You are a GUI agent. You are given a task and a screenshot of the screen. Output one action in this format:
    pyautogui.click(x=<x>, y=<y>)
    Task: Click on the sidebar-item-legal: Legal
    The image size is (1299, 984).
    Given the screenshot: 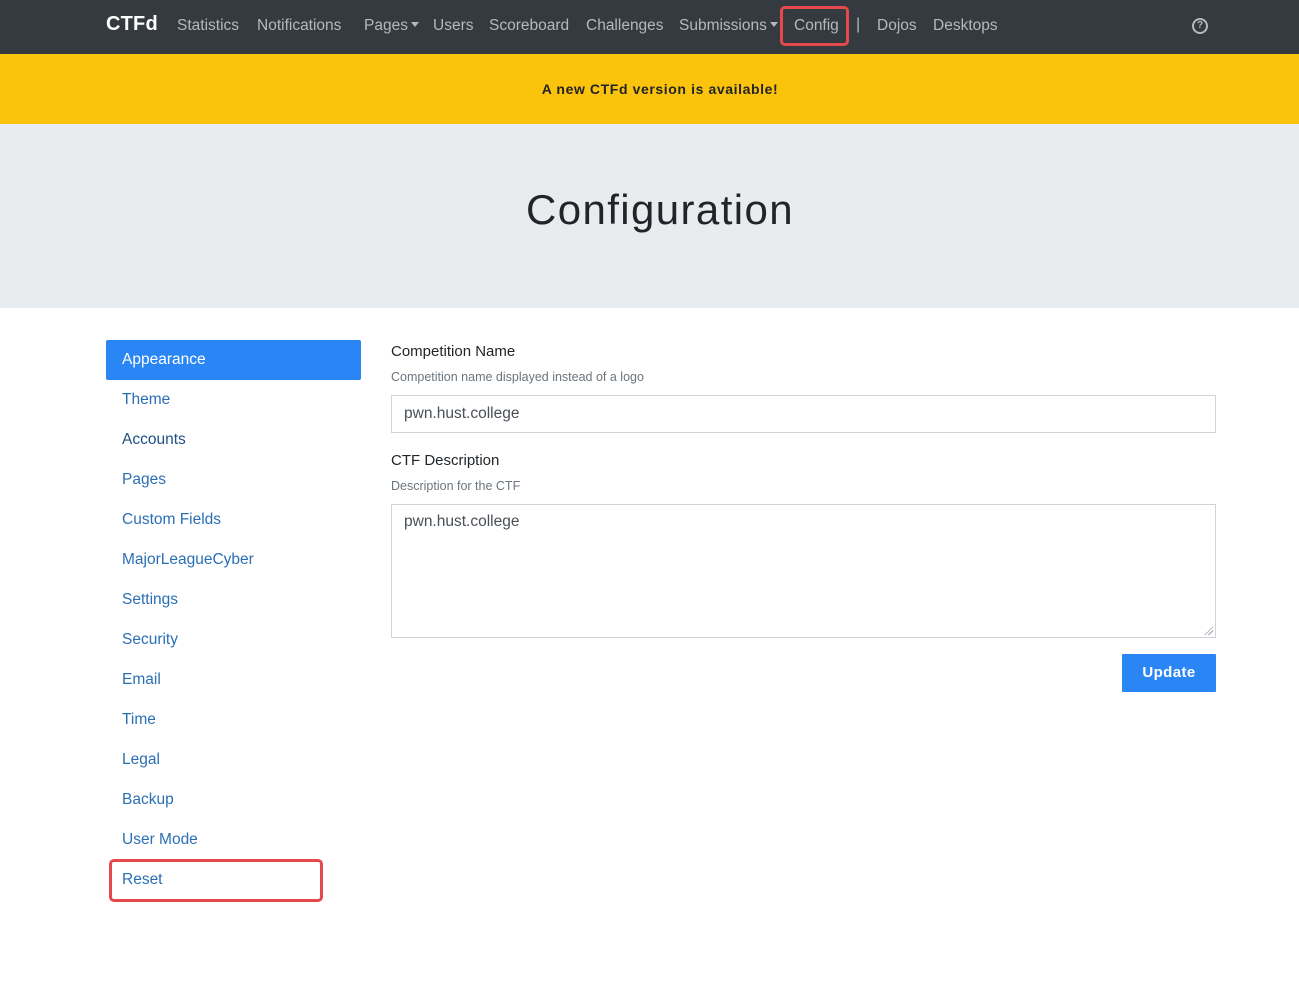 What is the action you would take?
    pyautogui.click(x=233, y=760)
    